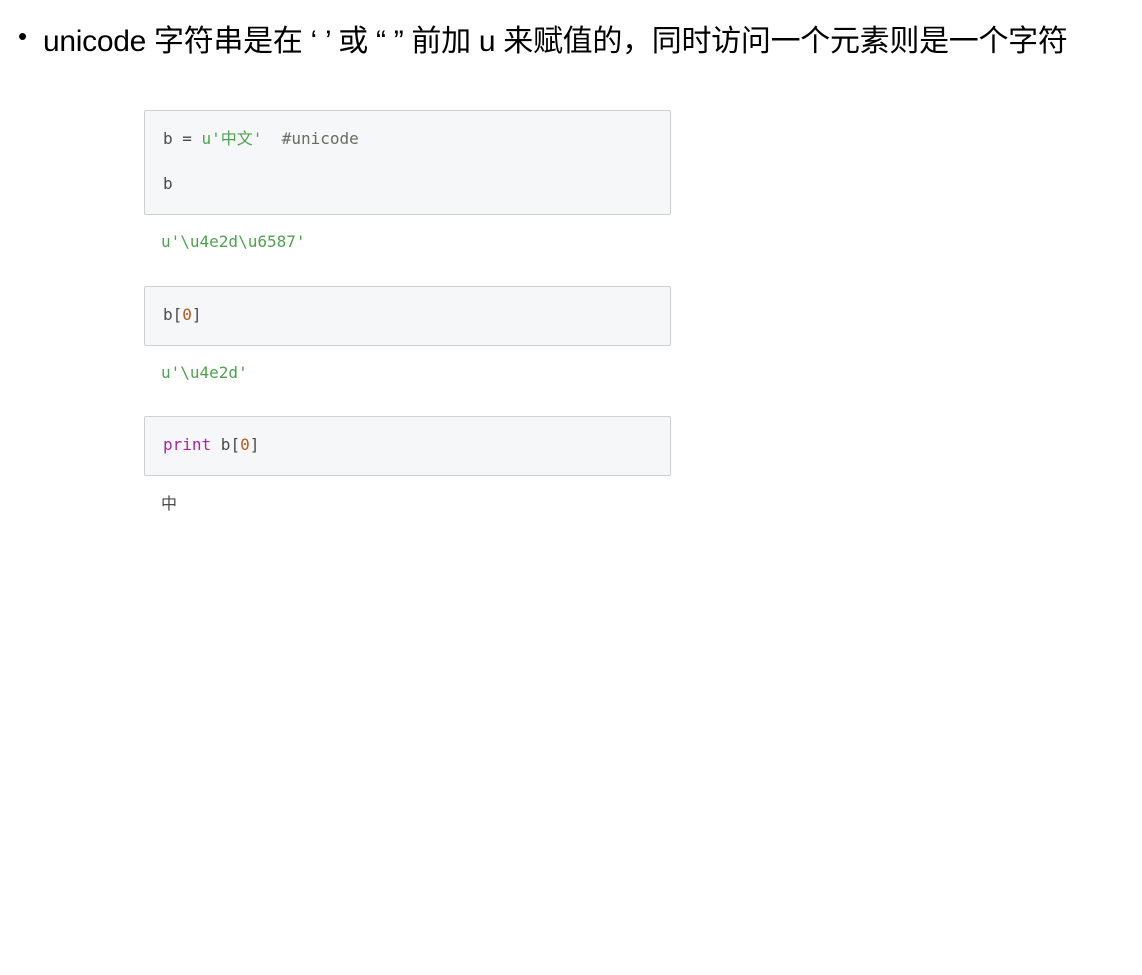 This screenshot has height=975, width=1142. I want to click on code-line: b = u'中文' #unicode, so click(261, 139).